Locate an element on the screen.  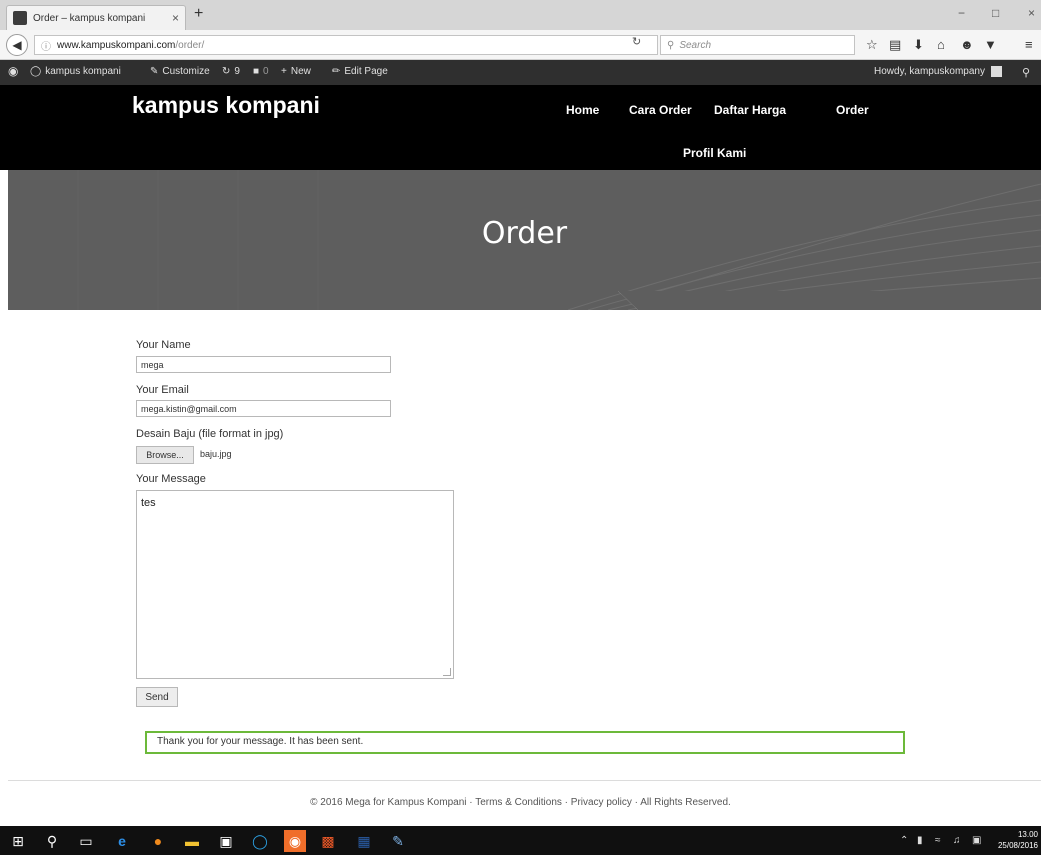
name-field is located at coordinates (263, 364).